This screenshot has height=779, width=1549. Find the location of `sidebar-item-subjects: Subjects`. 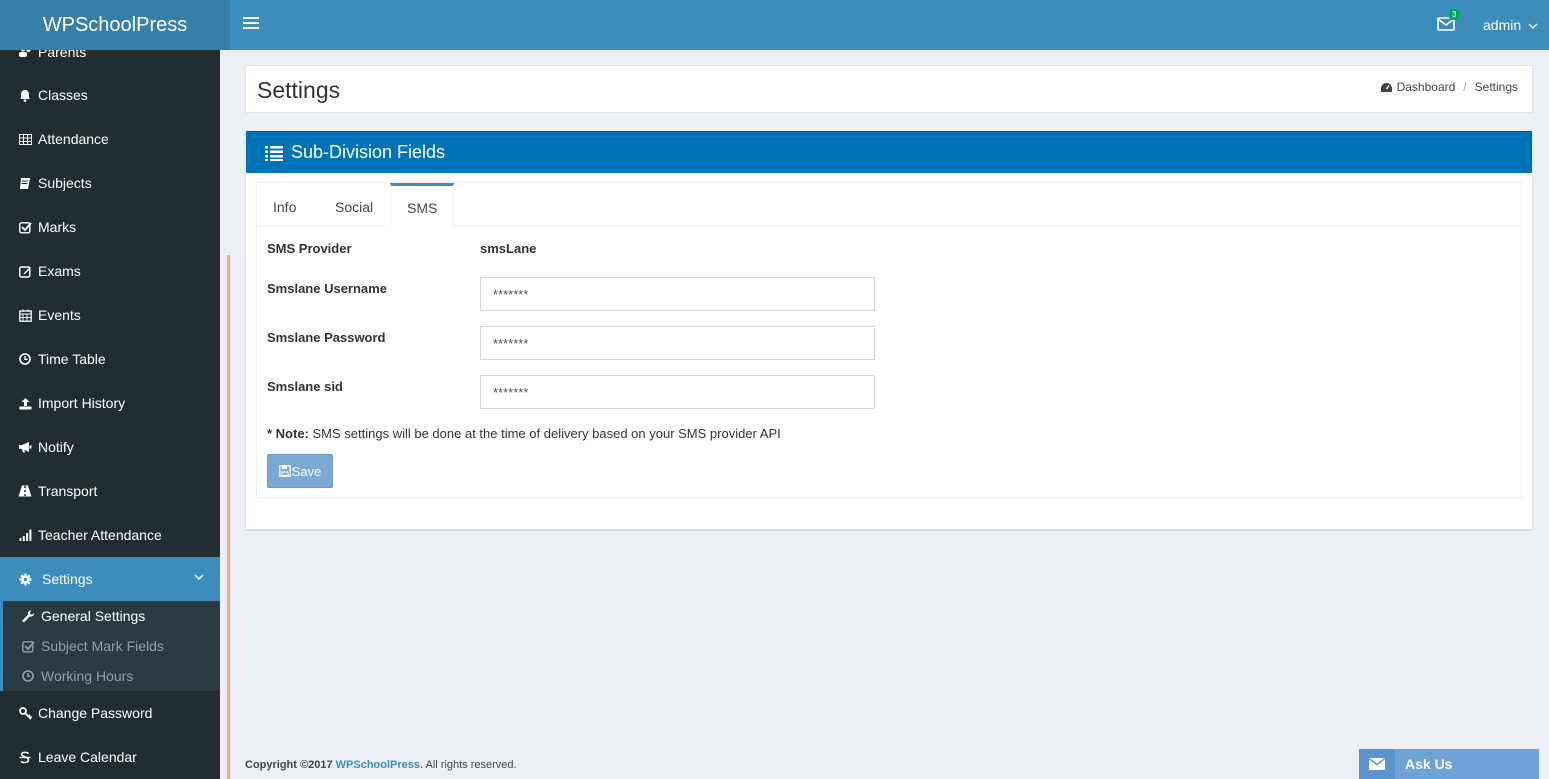

sidebar-item-subjects: Subjects is located at coordinates (110, 183).